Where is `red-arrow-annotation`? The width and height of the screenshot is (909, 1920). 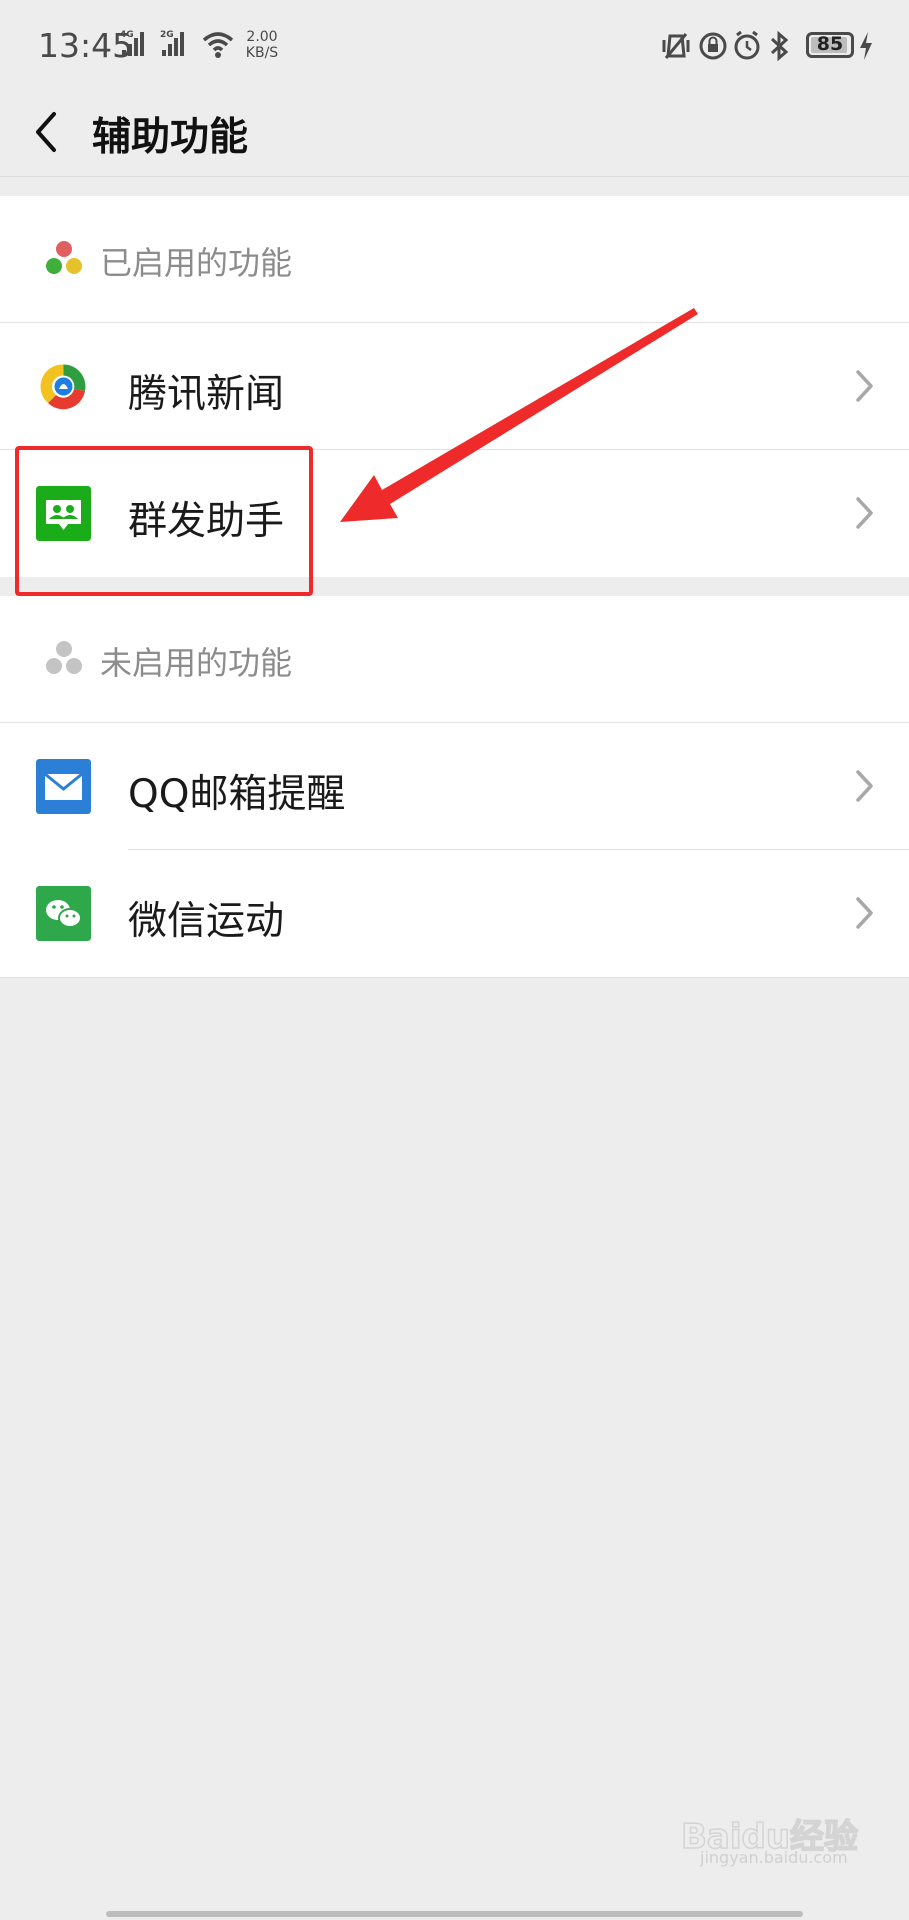 red-arrow-annotation is located at coordinates (519, 415).